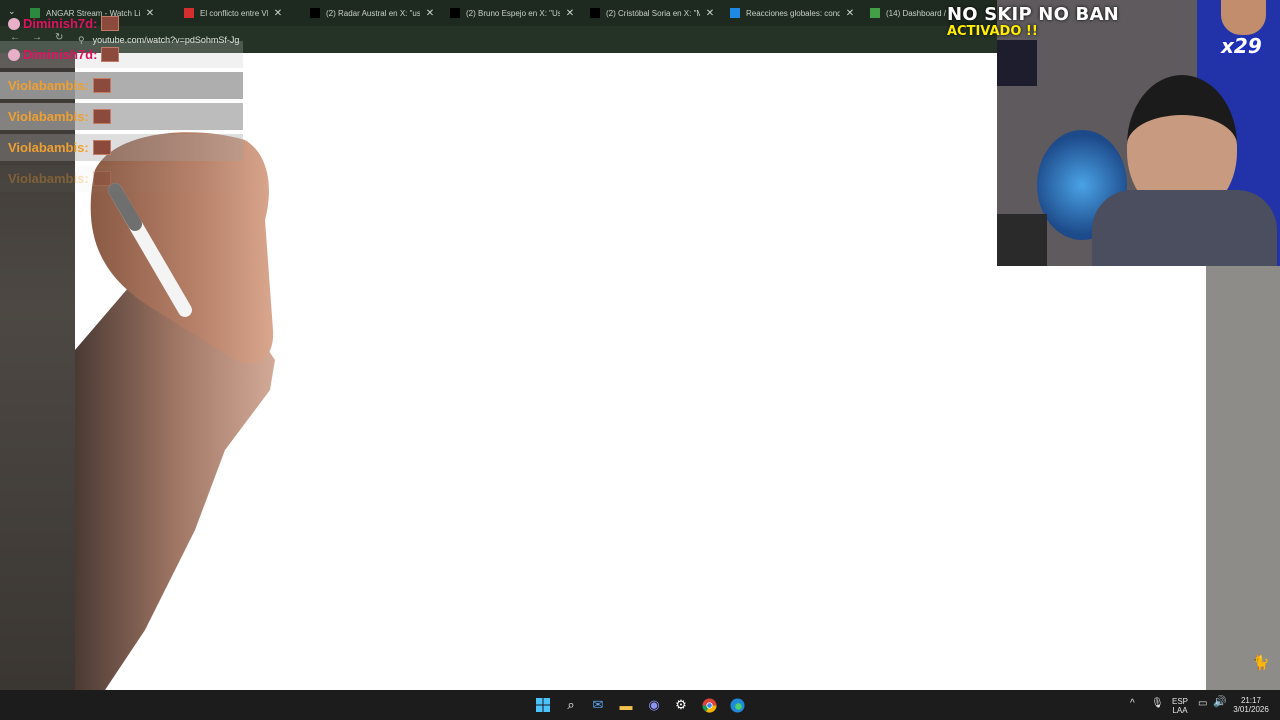  Describe the element at coordinates (992, 31) in the screenshot. I see `overlay-banner-subtitle: ACTIVADO !!` at that location.